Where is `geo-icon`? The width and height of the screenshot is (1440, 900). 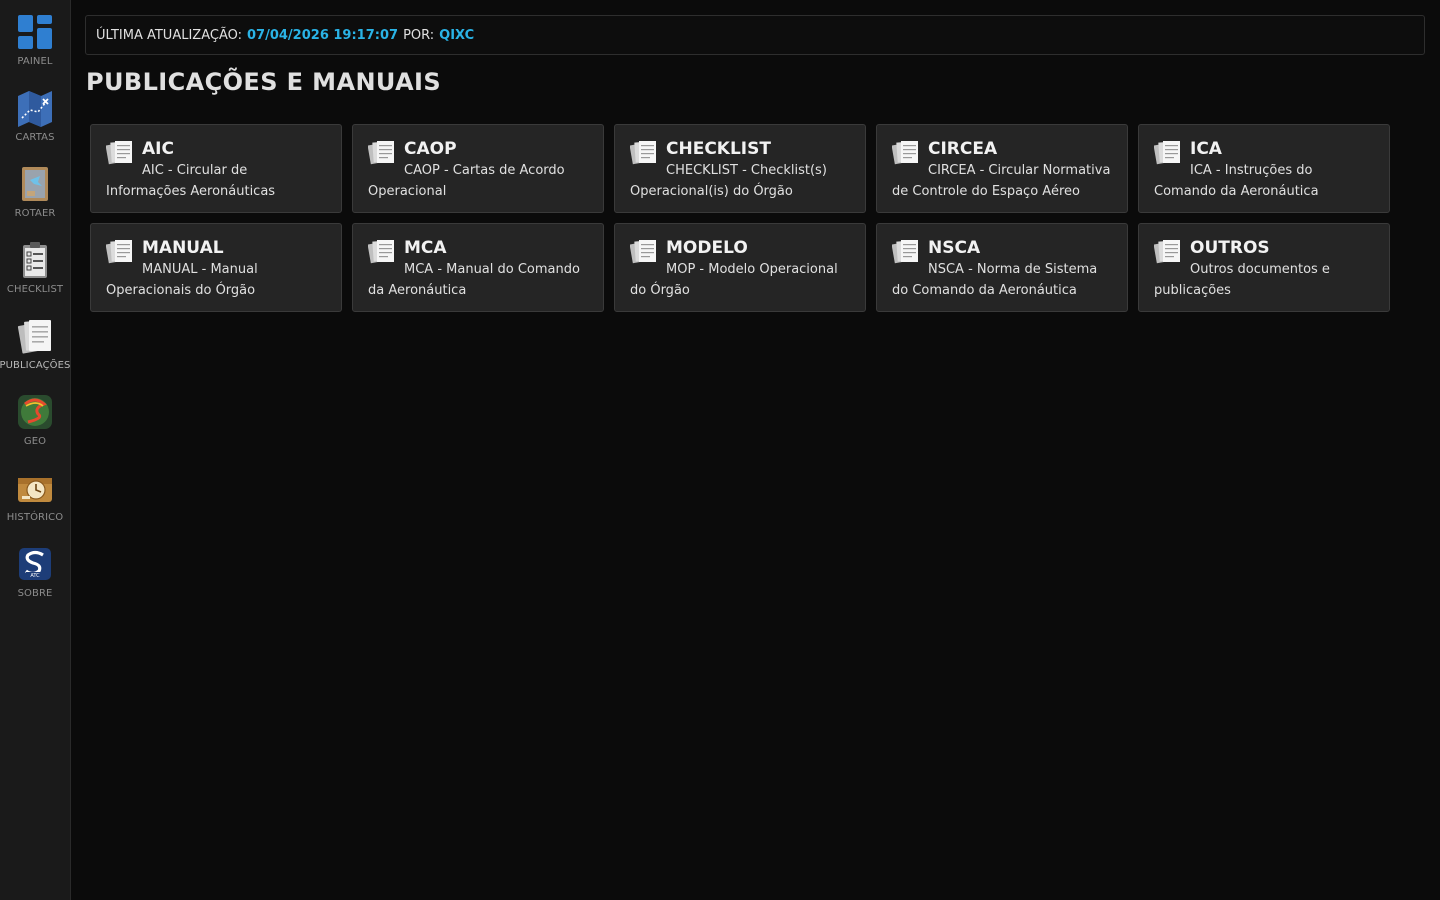
geo-icon is located at coordinates (35, 412).